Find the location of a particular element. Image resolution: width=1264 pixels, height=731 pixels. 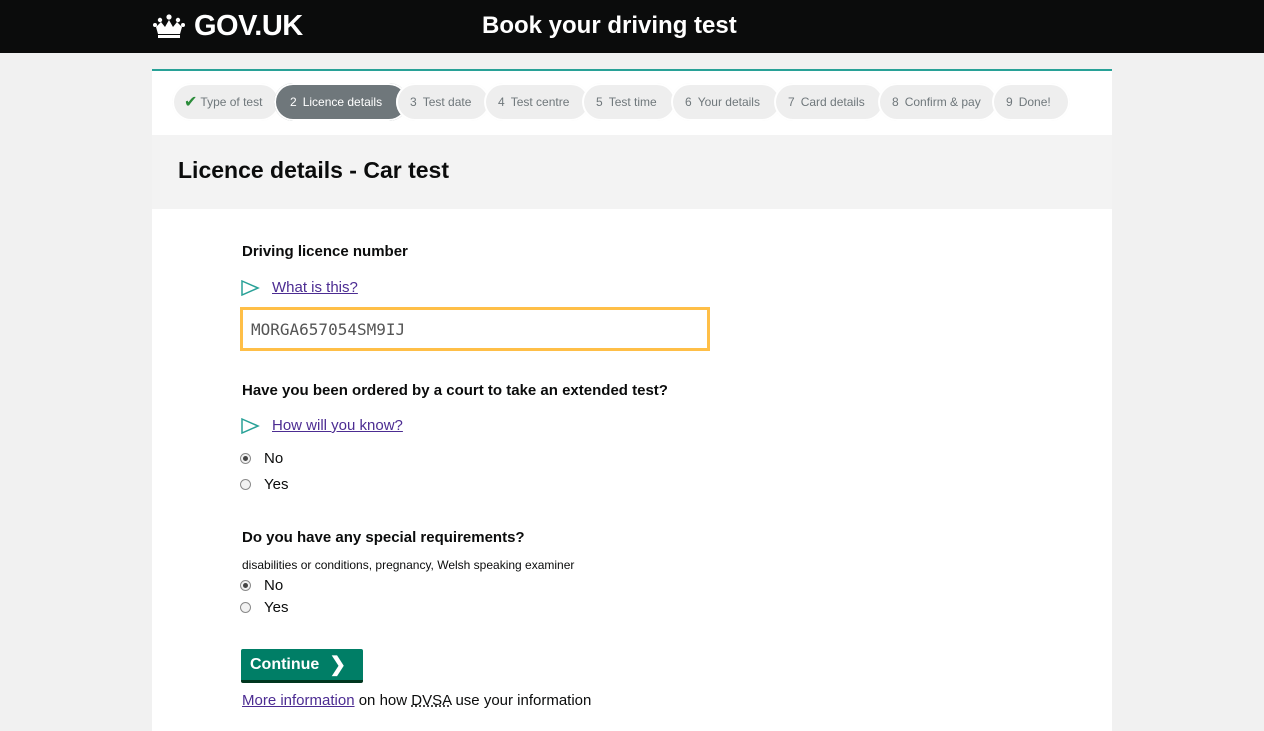

step-number: 7 is located at coordinates (791, 102).